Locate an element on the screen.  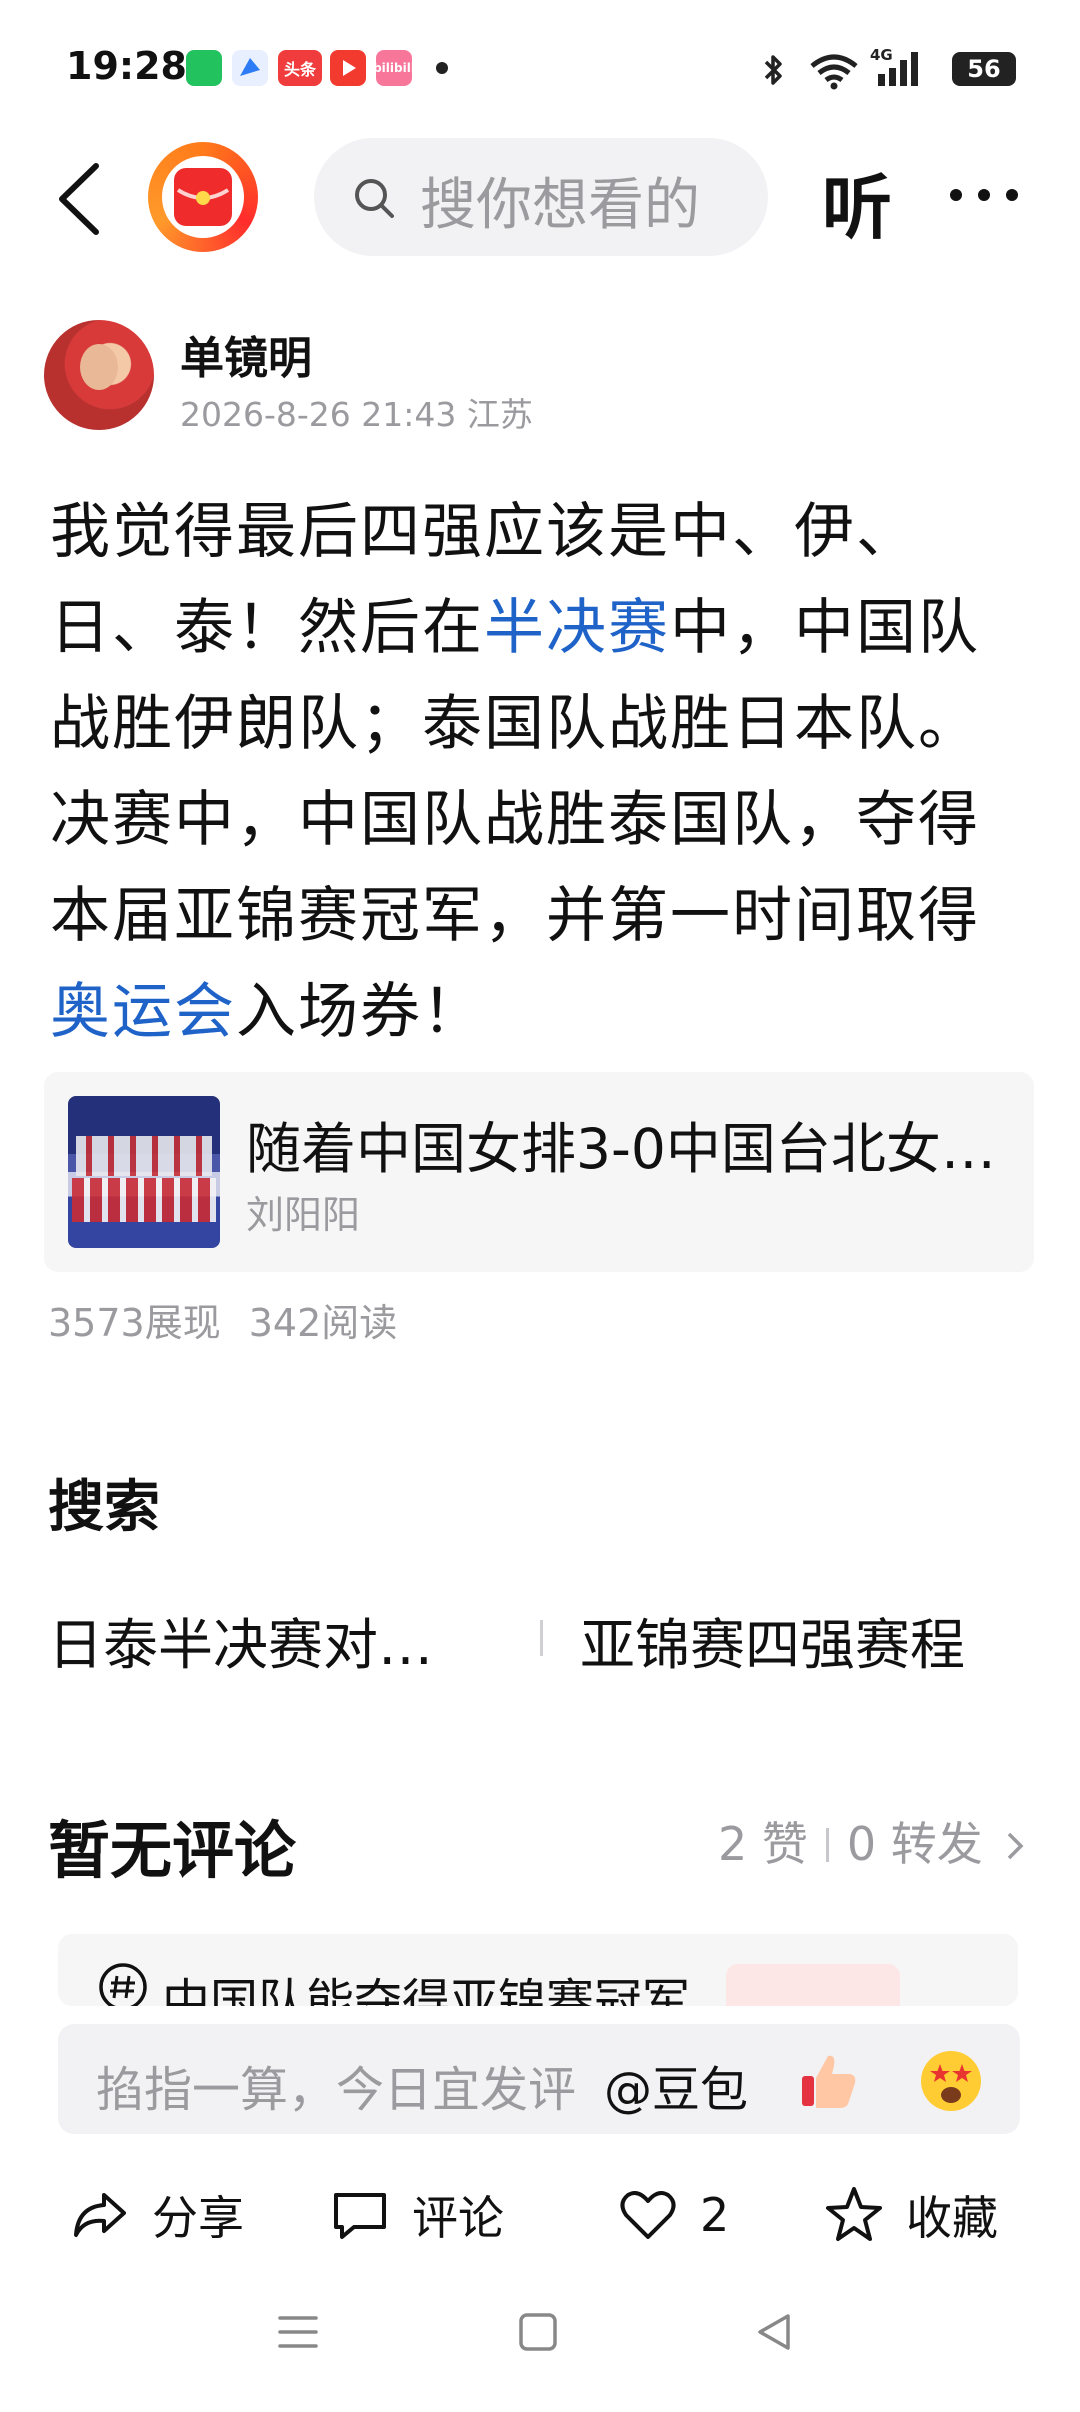
blue-app-icon is located at coordinates (250, 68).